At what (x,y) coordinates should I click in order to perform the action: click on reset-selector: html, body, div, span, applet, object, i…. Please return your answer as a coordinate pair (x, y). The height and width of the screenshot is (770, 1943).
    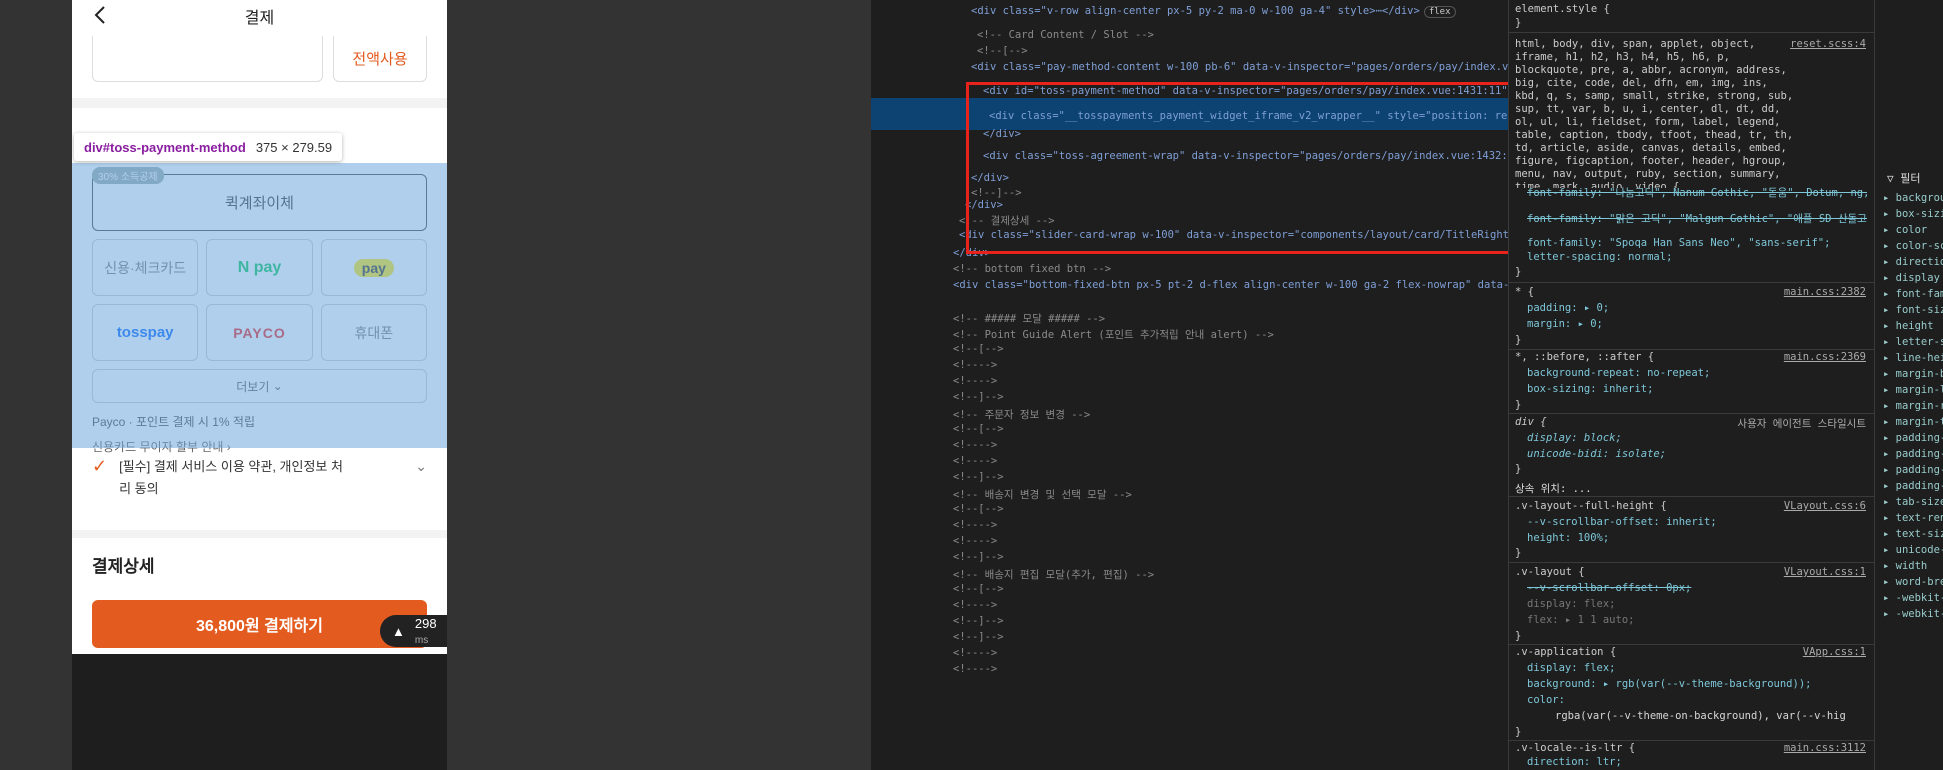
    Looking at the image, I should click on (1655, 113).